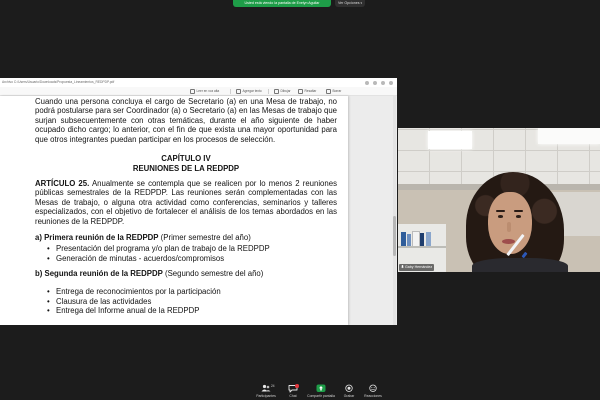 Image resolution: width=600 pixels, height=400 pixels. I want to click on read-aloud-button: Leer en voz alta, so click(204, 91).